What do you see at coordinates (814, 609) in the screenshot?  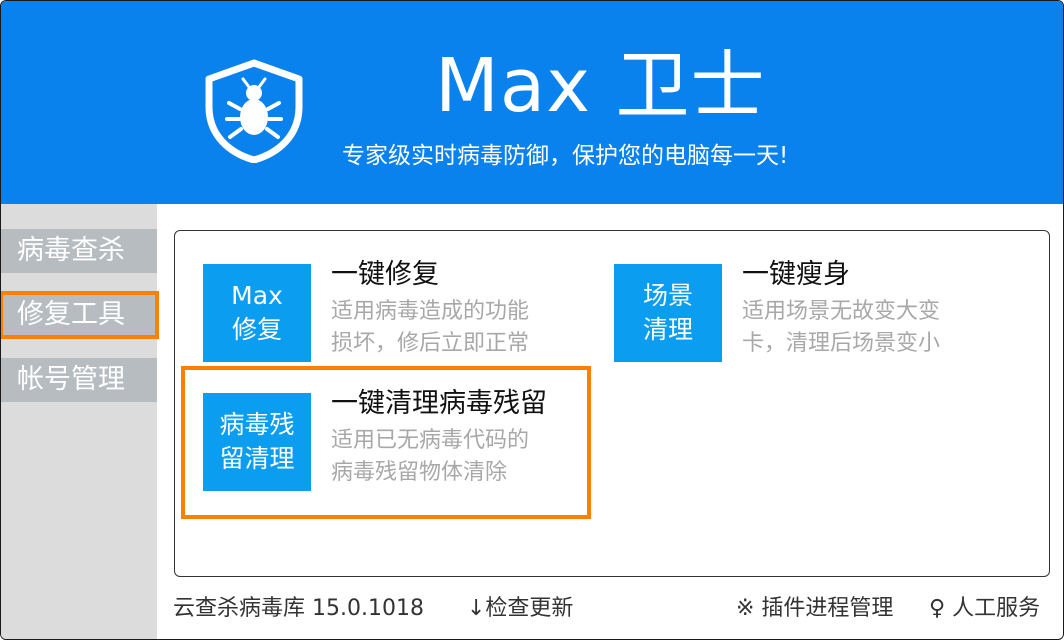 I see `plugin-process-manage-link: ※ 插件进程管理` at bounding box center [814, 609].